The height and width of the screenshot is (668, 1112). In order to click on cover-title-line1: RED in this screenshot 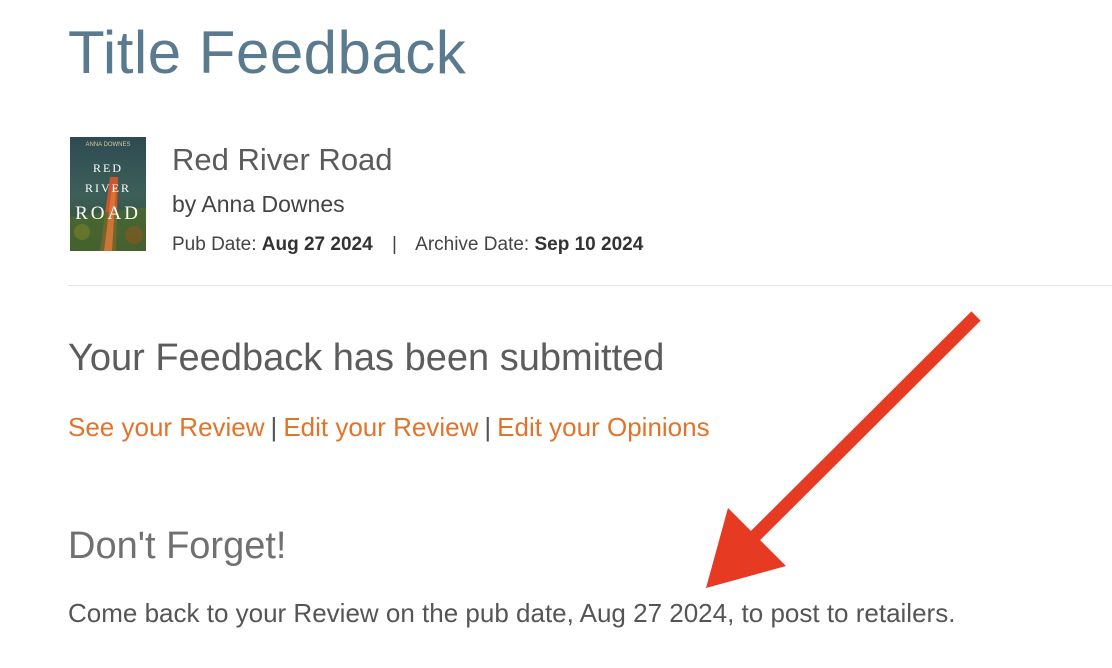, I will do `click(108, 168)`.